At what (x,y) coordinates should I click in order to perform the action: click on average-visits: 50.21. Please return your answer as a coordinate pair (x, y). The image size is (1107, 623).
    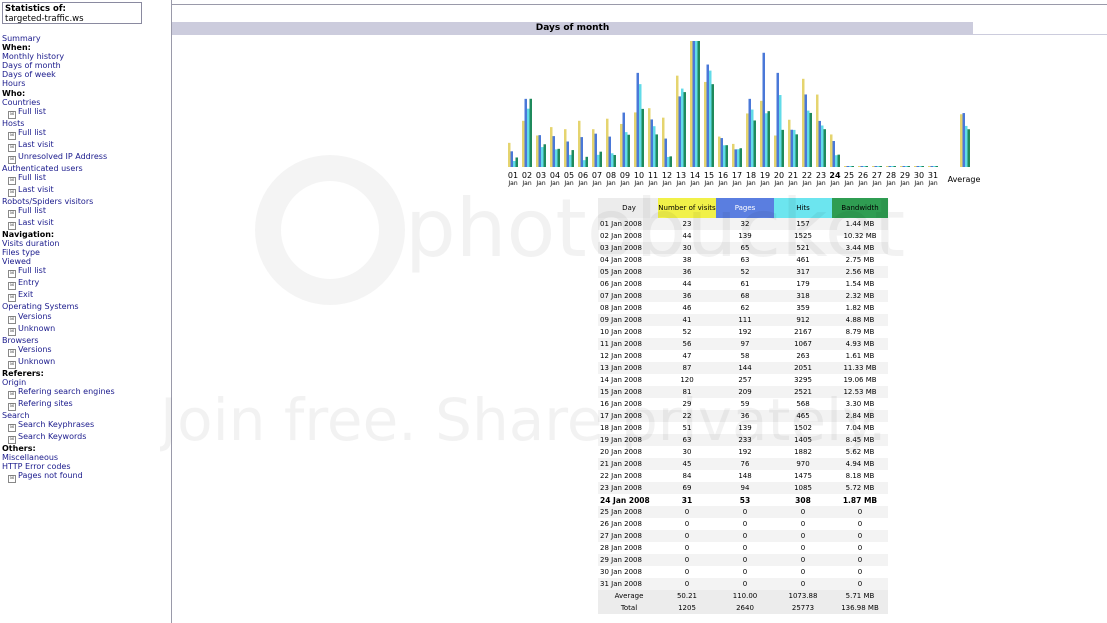
    Looking at the image, I should click on (687, 596).